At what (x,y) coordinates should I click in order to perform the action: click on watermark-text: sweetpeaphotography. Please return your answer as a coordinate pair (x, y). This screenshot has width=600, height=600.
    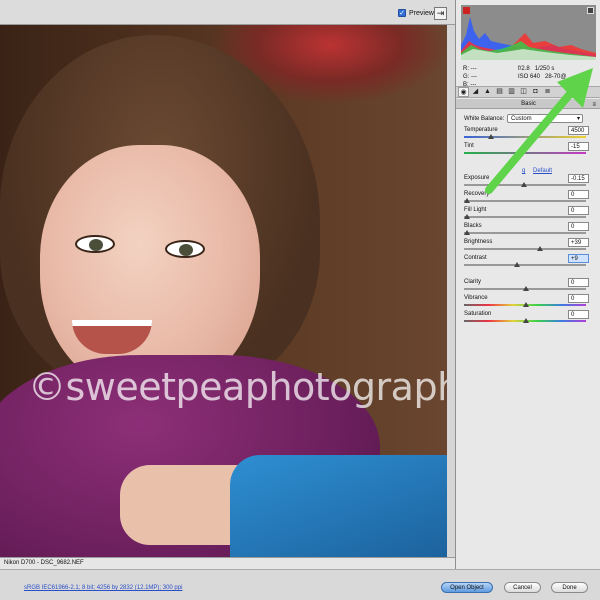
    Looking at the image, I should click on (256, 387).